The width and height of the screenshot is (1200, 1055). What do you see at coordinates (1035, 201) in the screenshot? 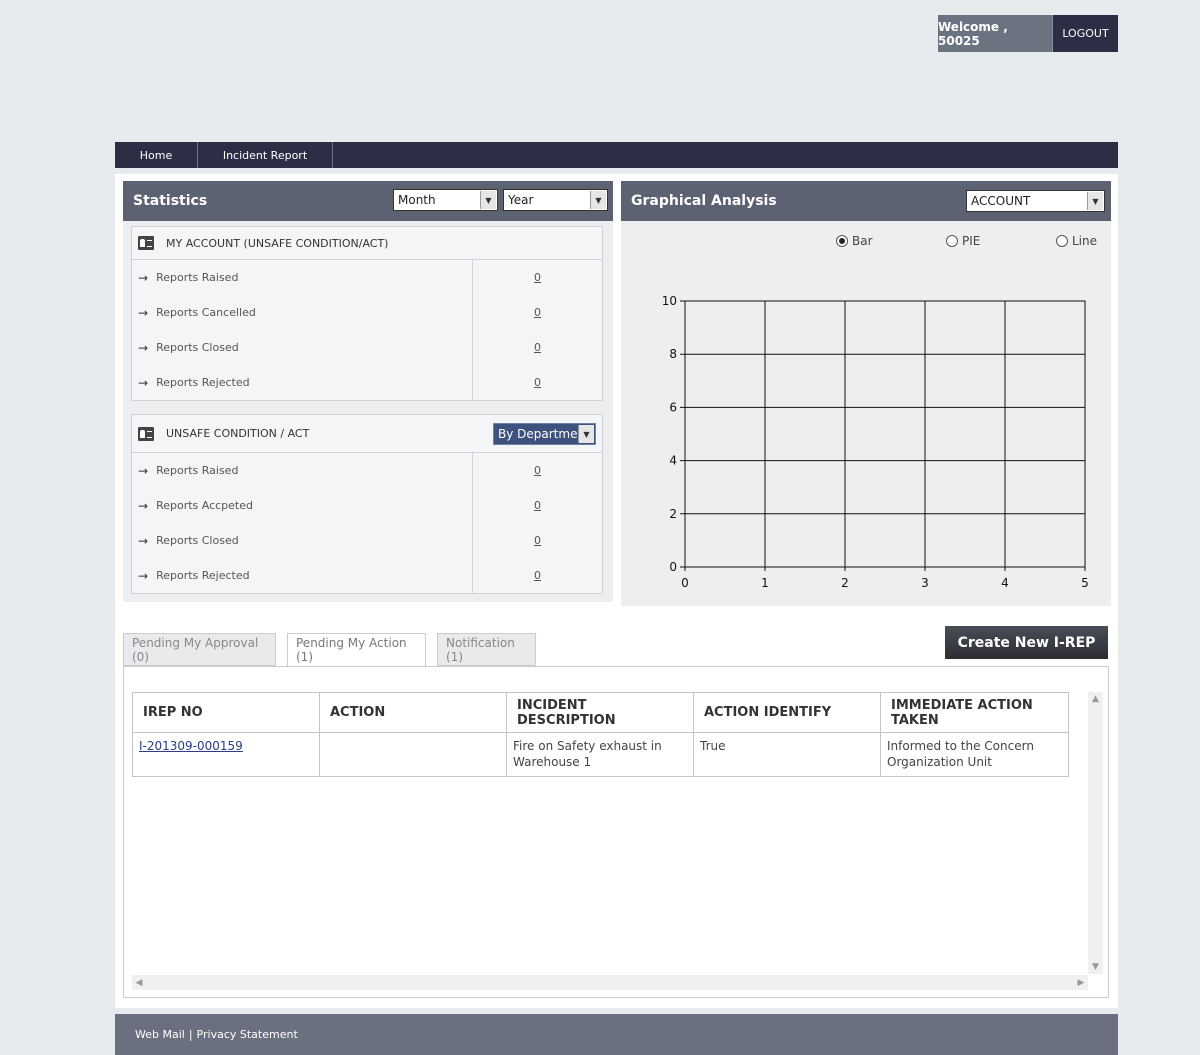
I see `account-select: ACCOUNT ▼` at bounding box center [1035, 201].